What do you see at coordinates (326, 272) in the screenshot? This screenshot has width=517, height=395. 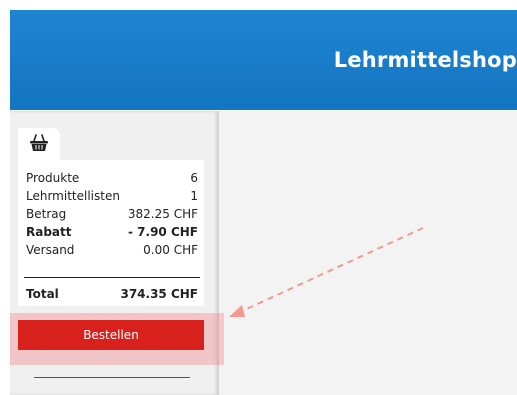 I see `pointer-arrow-icon` at bounding box center [326, 272].